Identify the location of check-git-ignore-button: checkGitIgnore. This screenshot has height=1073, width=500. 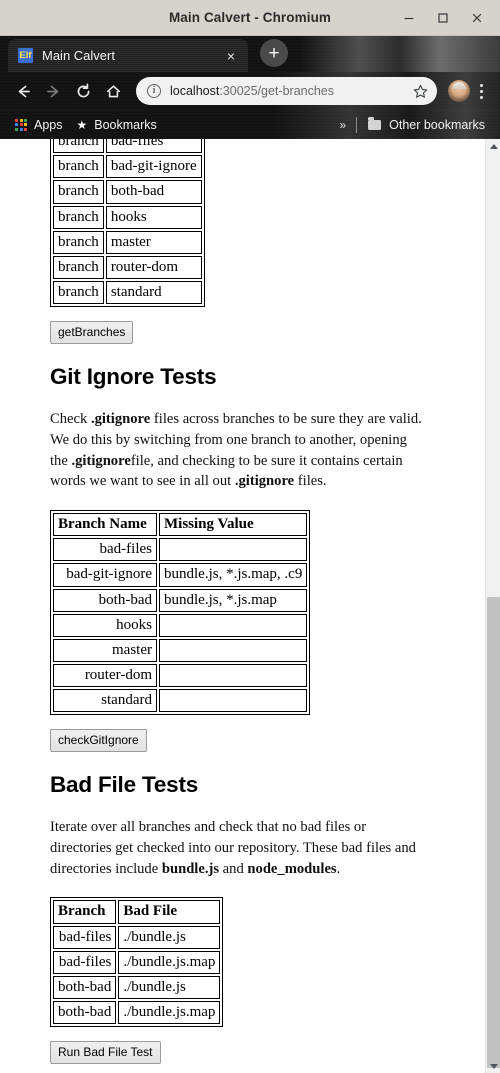
(98, 741).